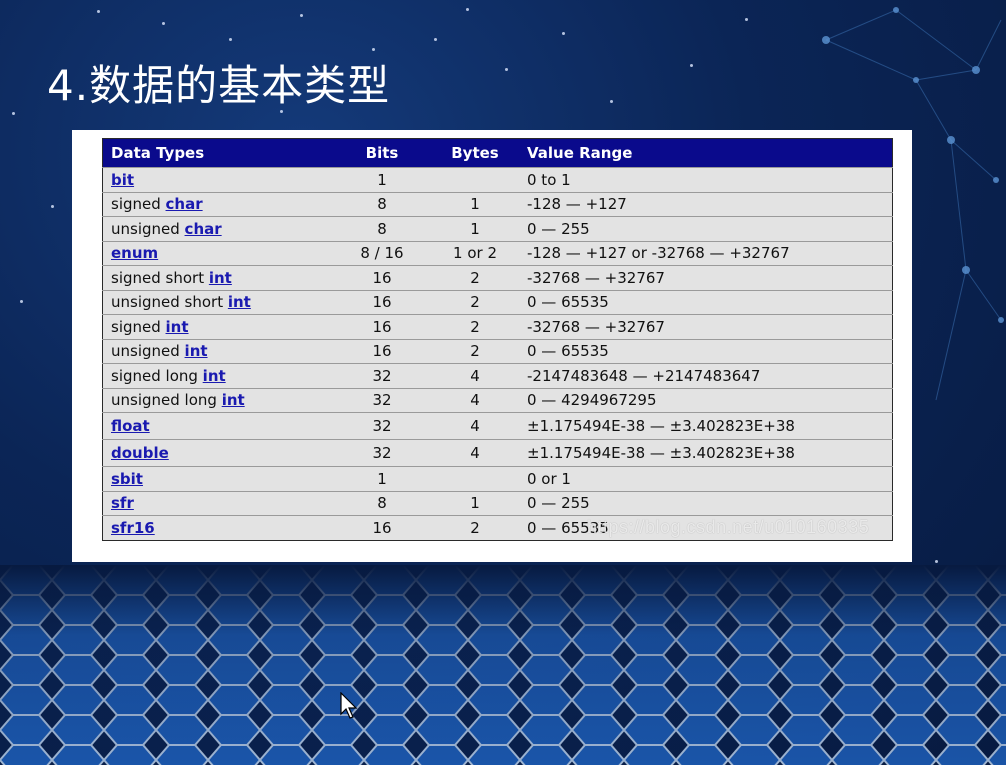  I want to click on type-cell: unsigned int, so click(217, 351).